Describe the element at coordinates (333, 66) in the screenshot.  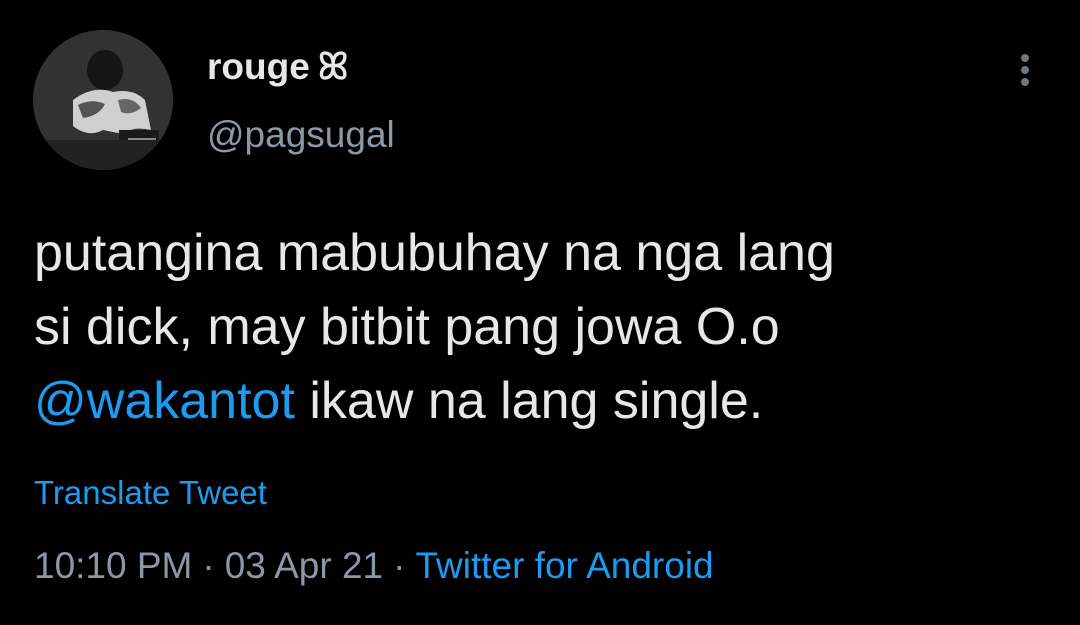
I see `name-symbol-icon: ꕤ` at that location.